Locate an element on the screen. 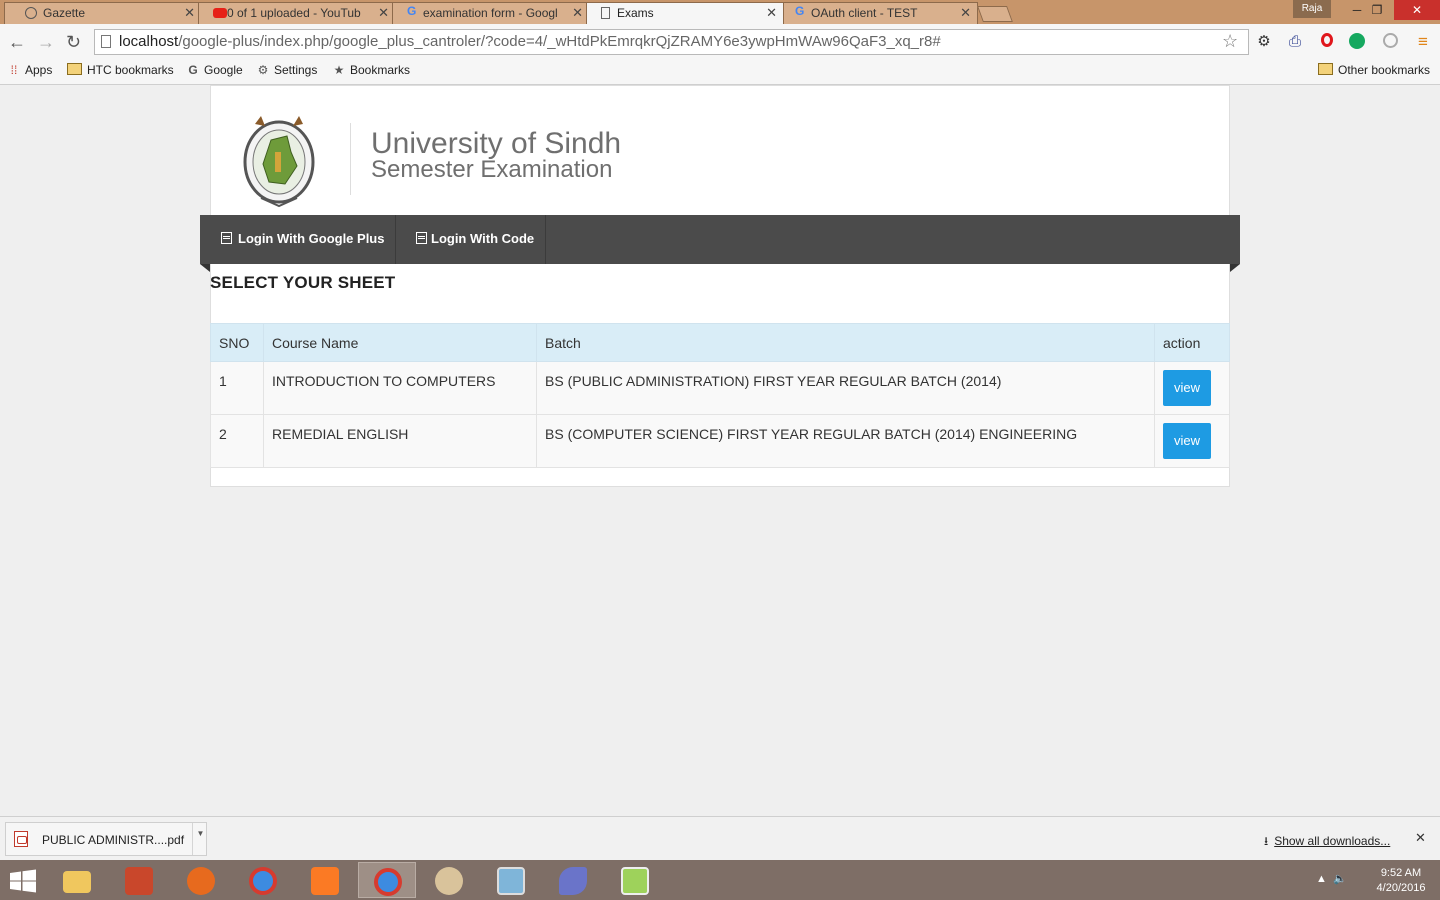  tray-icons: ▲ 🔈 is located at coordinates (1331, 878).